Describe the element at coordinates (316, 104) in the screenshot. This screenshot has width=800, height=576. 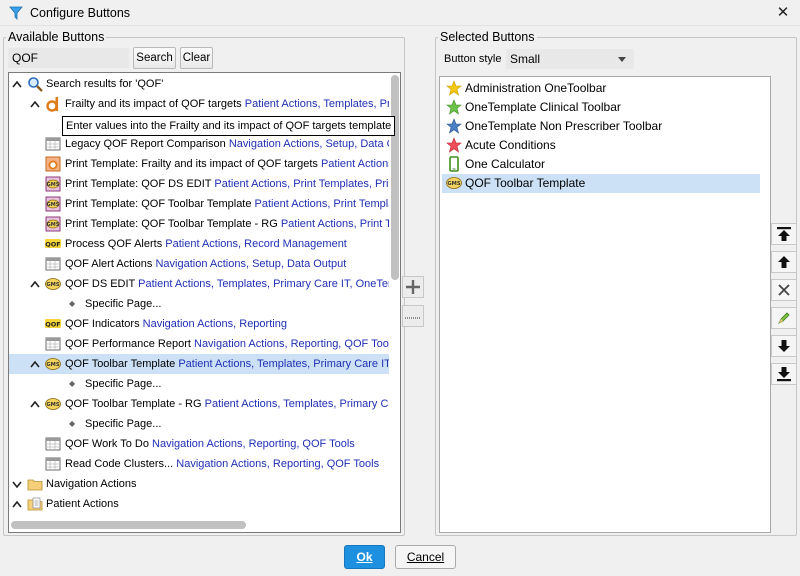
I see `tree-row-categories: Patient Actions, Templates, Pri` at that location.